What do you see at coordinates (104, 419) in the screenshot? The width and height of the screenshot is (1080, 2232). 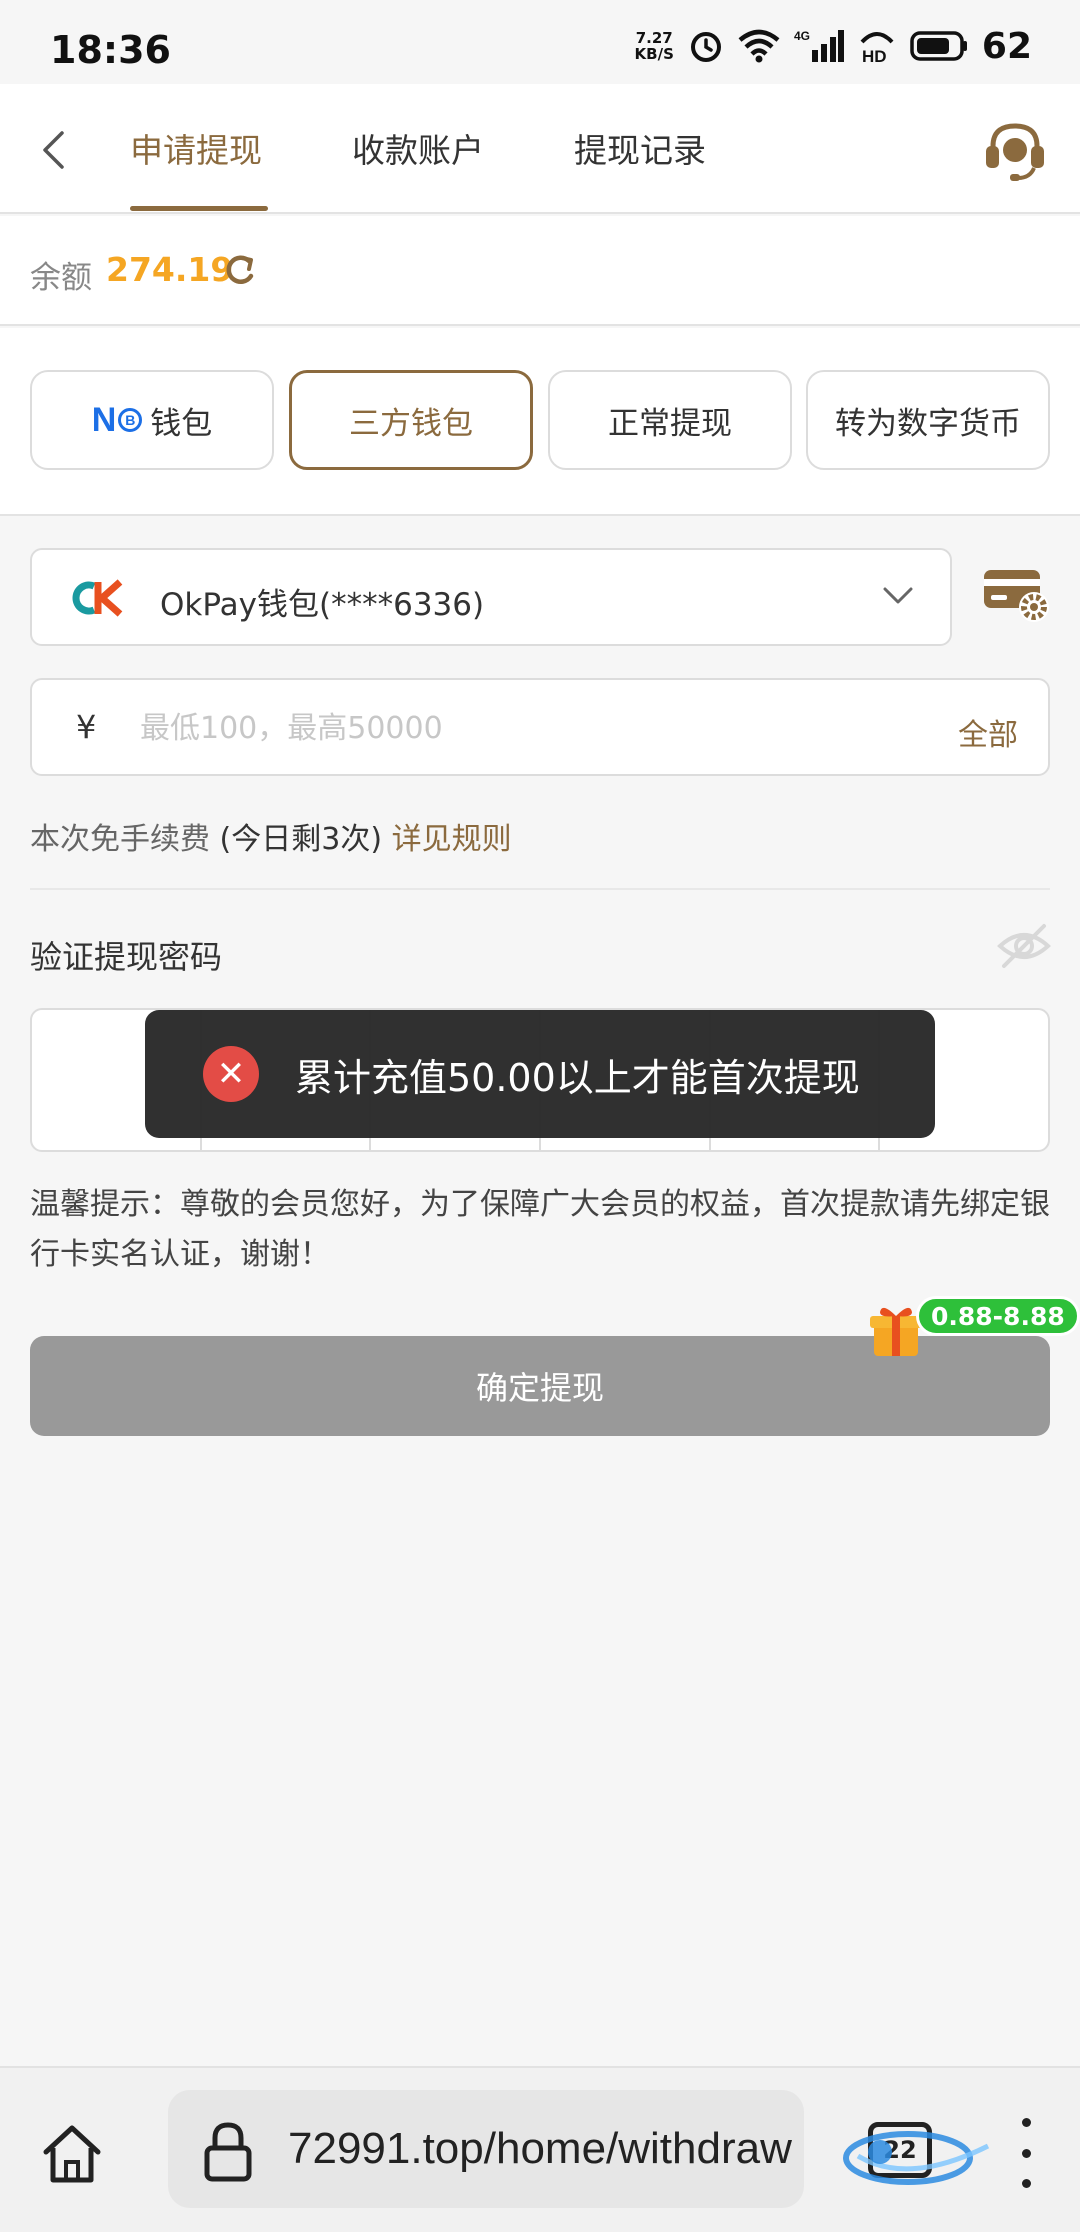 I see `nb-logo-letter: N` at bounding box center [104, 419].